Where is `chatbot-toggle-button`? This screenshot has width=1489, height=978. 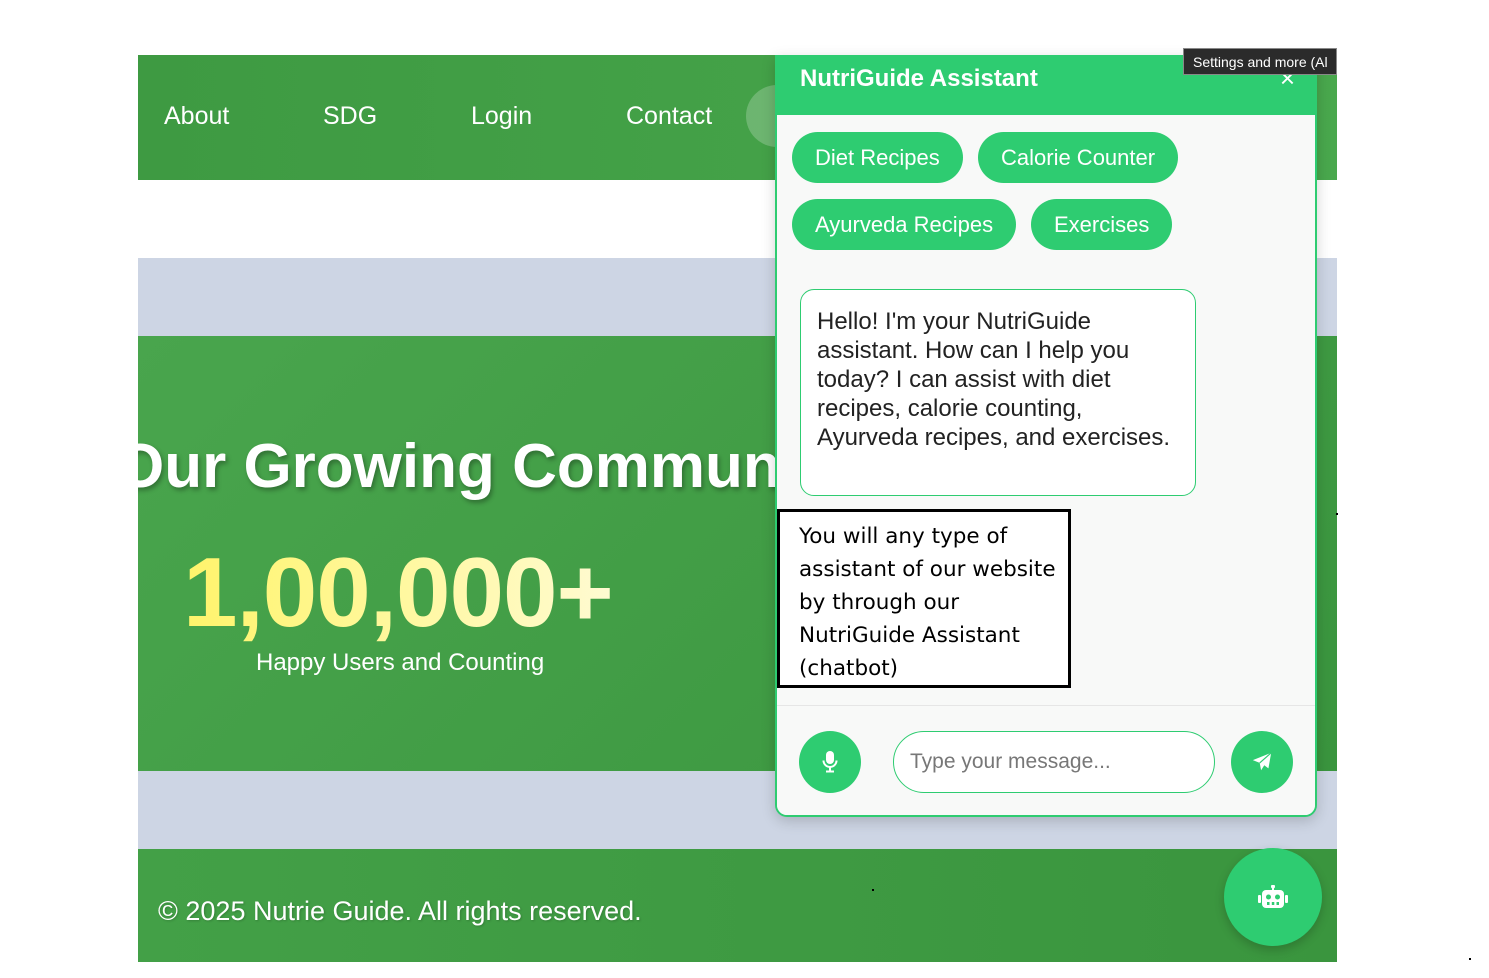
chatbot-toggle-button is located at coordinates (1273, 897).